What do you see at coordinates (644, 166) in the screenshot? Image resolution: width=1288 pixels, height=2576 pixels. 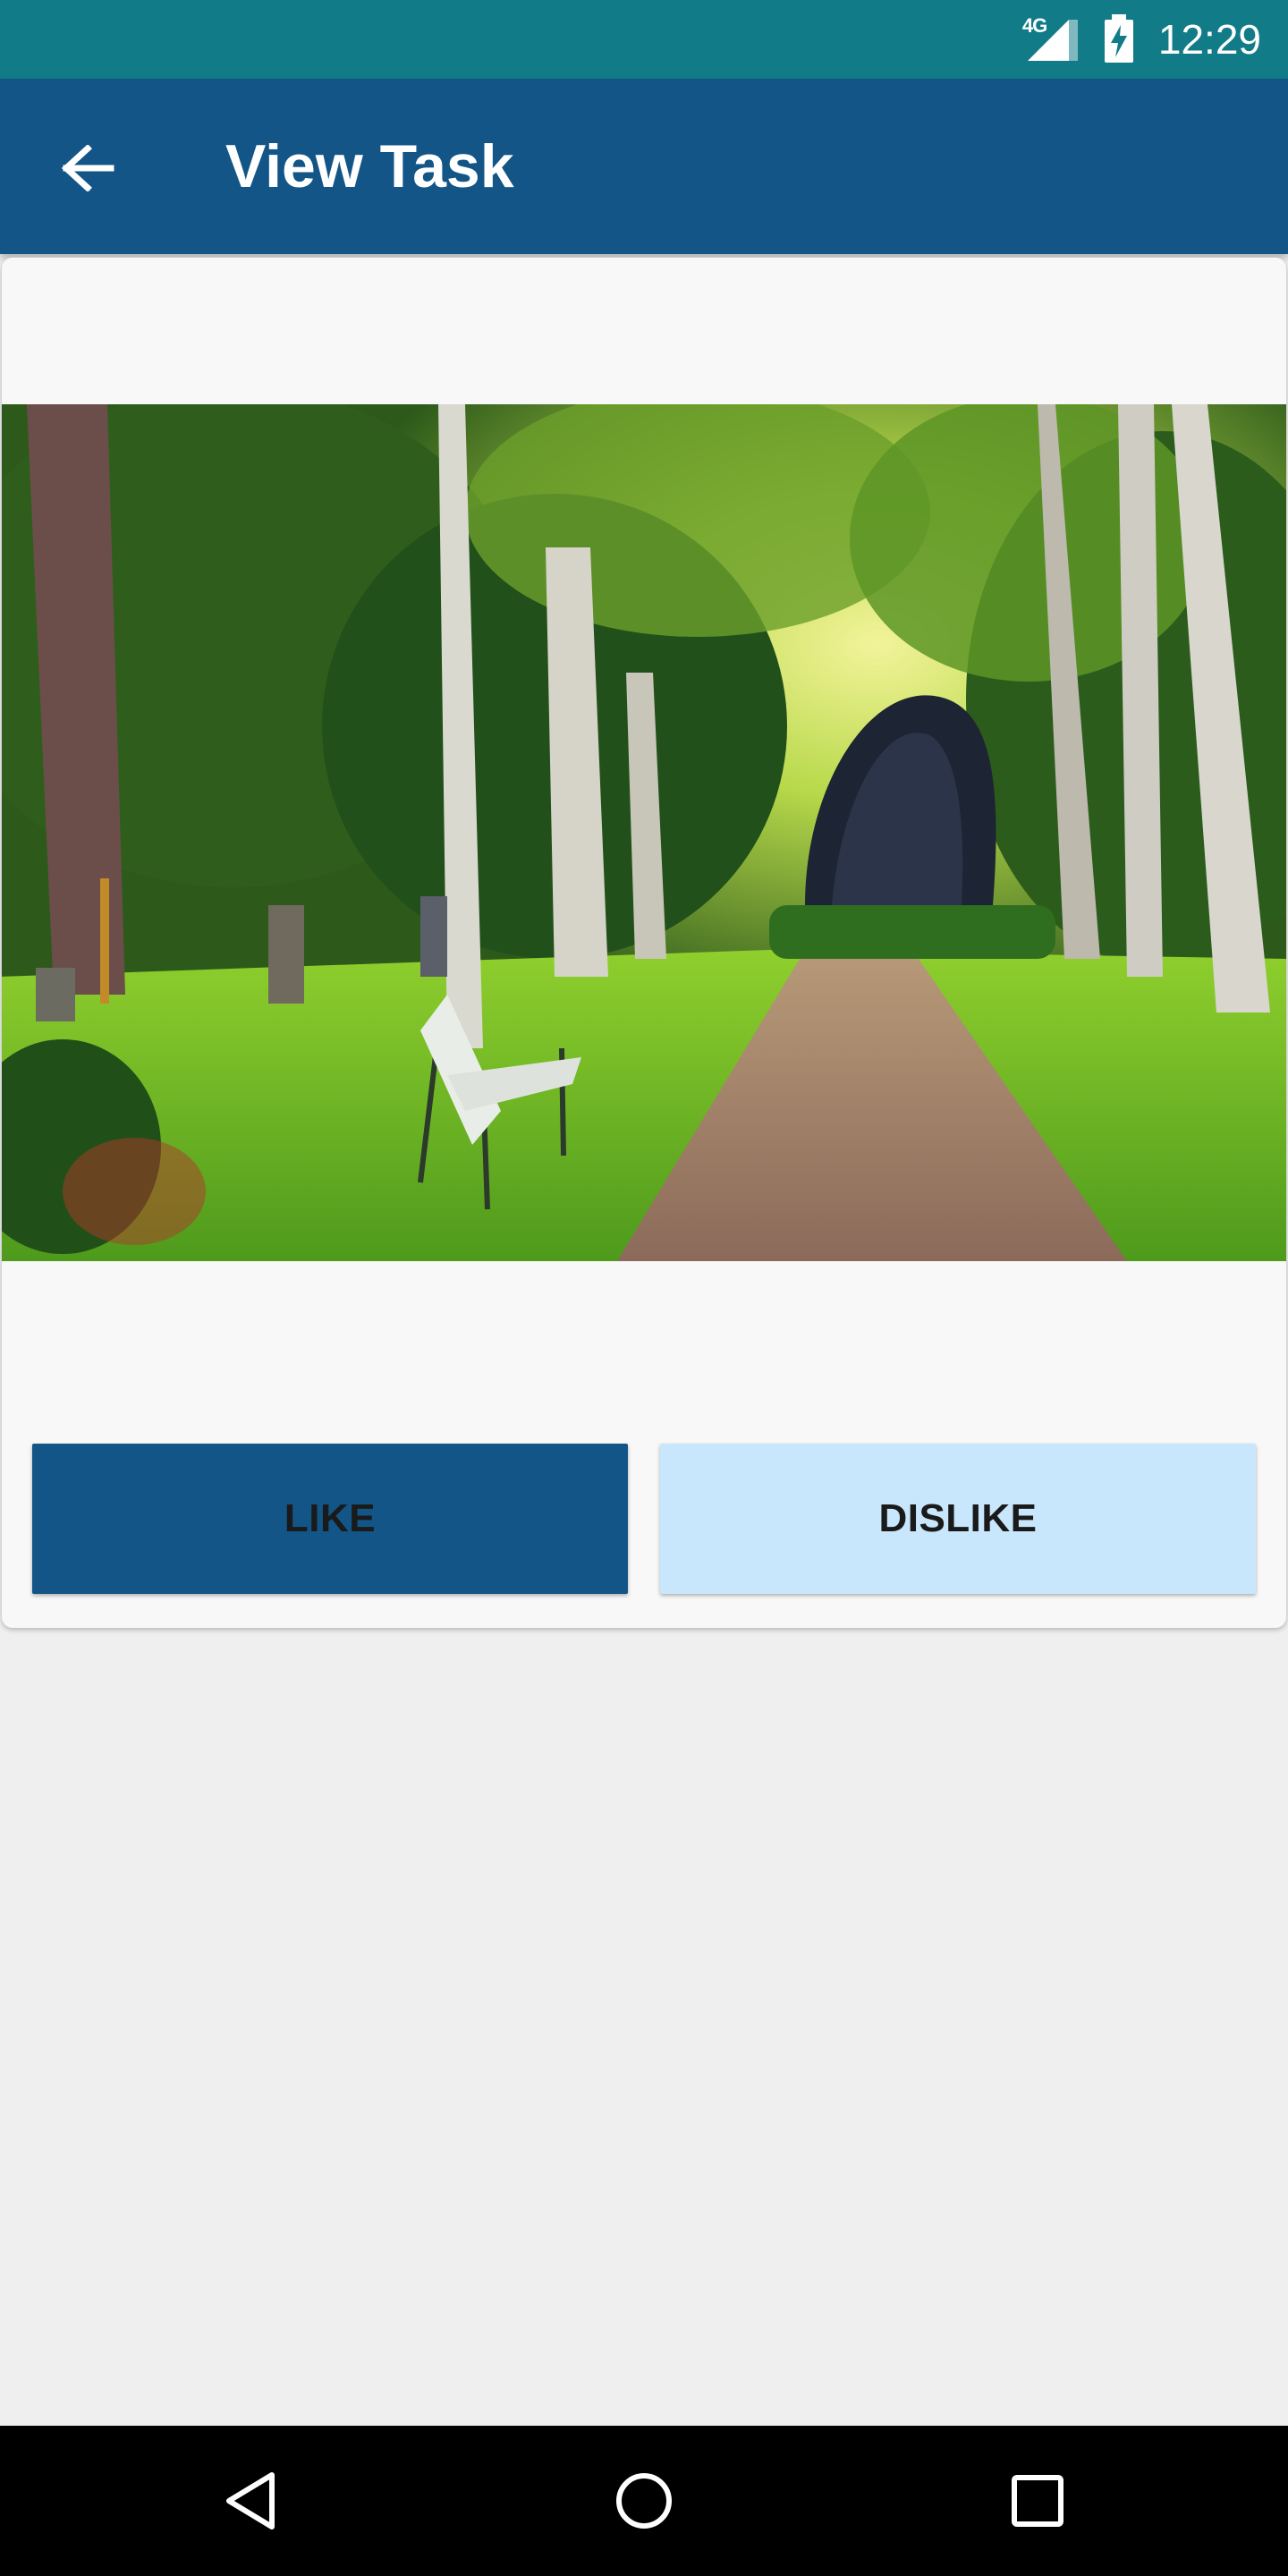 I see `app-bar: View Task` at bounding box center [644, 166].